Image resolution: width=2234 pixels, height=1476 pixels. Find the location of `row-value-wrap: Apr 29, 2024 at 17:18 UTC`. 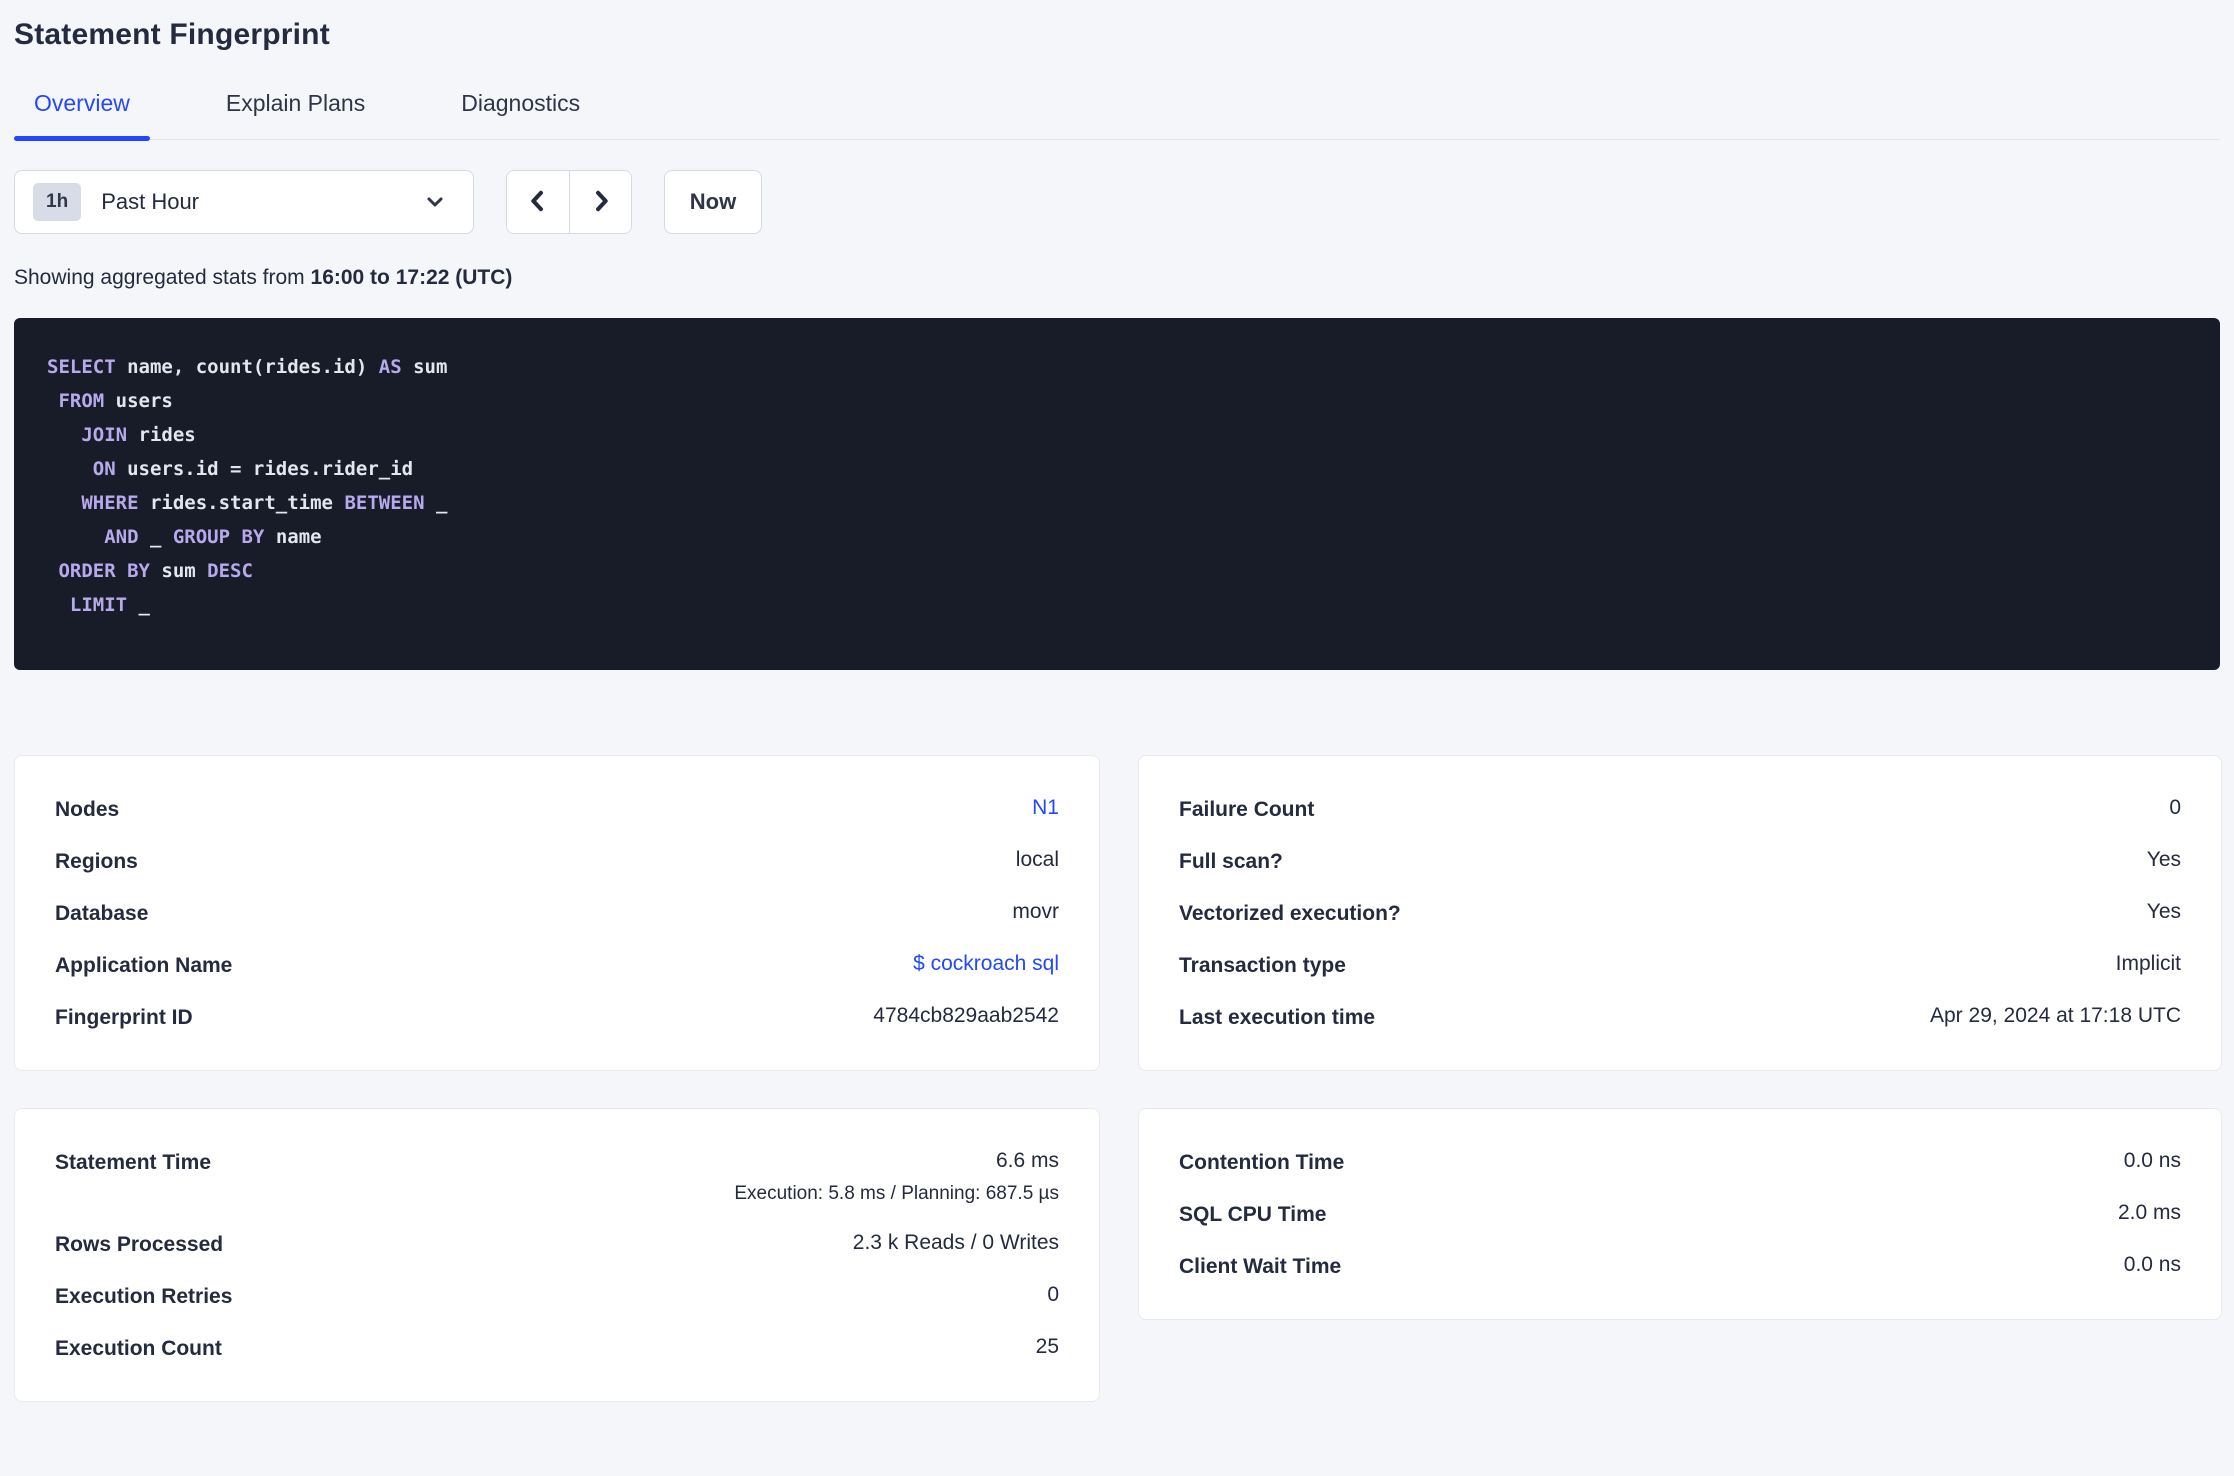

row-value-wrap: Apr 29, 2024 at 17:18 UTC is located at coordinates (2055, 1016).